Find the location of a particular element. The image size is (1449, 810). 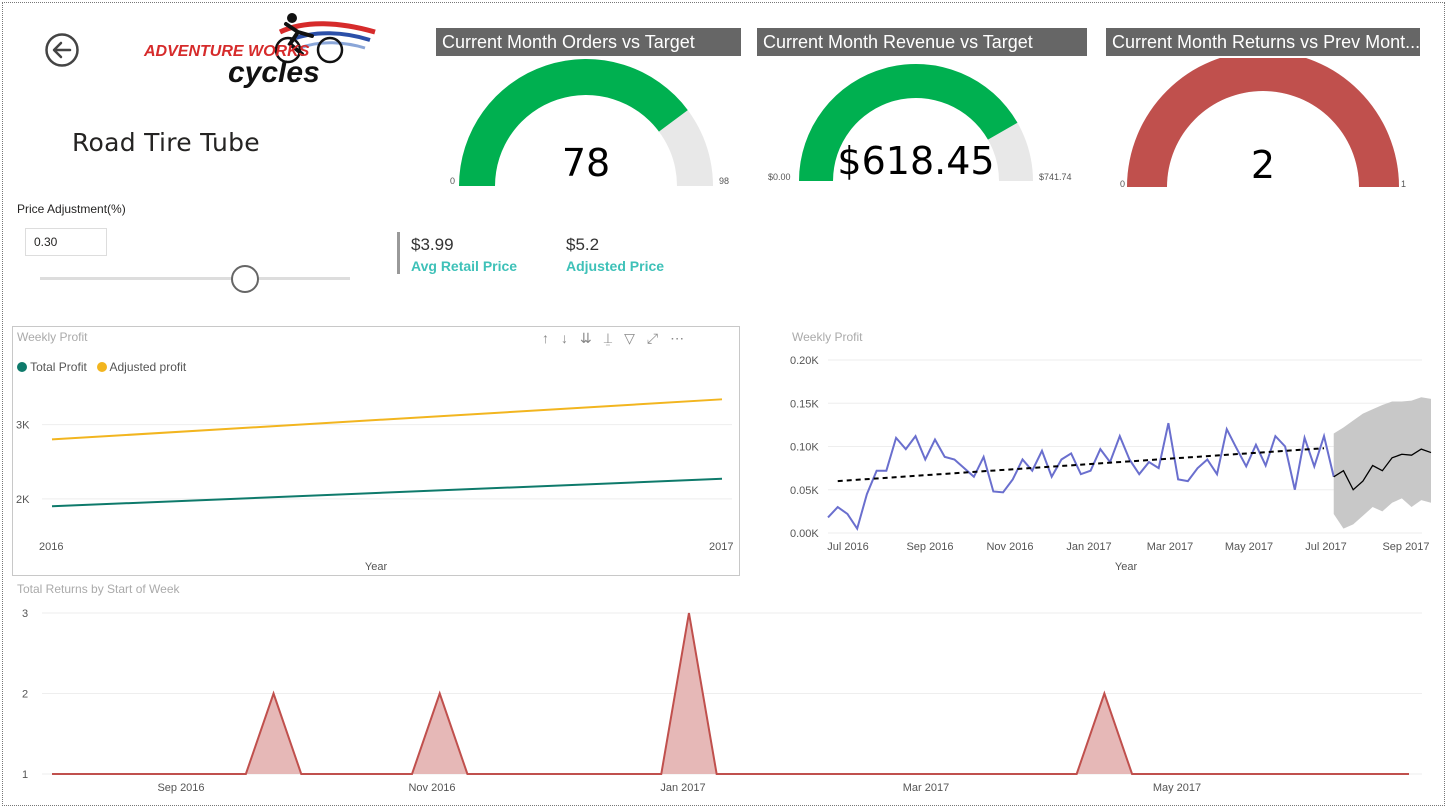

legend-1: Total Profit Adjusted profit is located at coordinates (101, 367).